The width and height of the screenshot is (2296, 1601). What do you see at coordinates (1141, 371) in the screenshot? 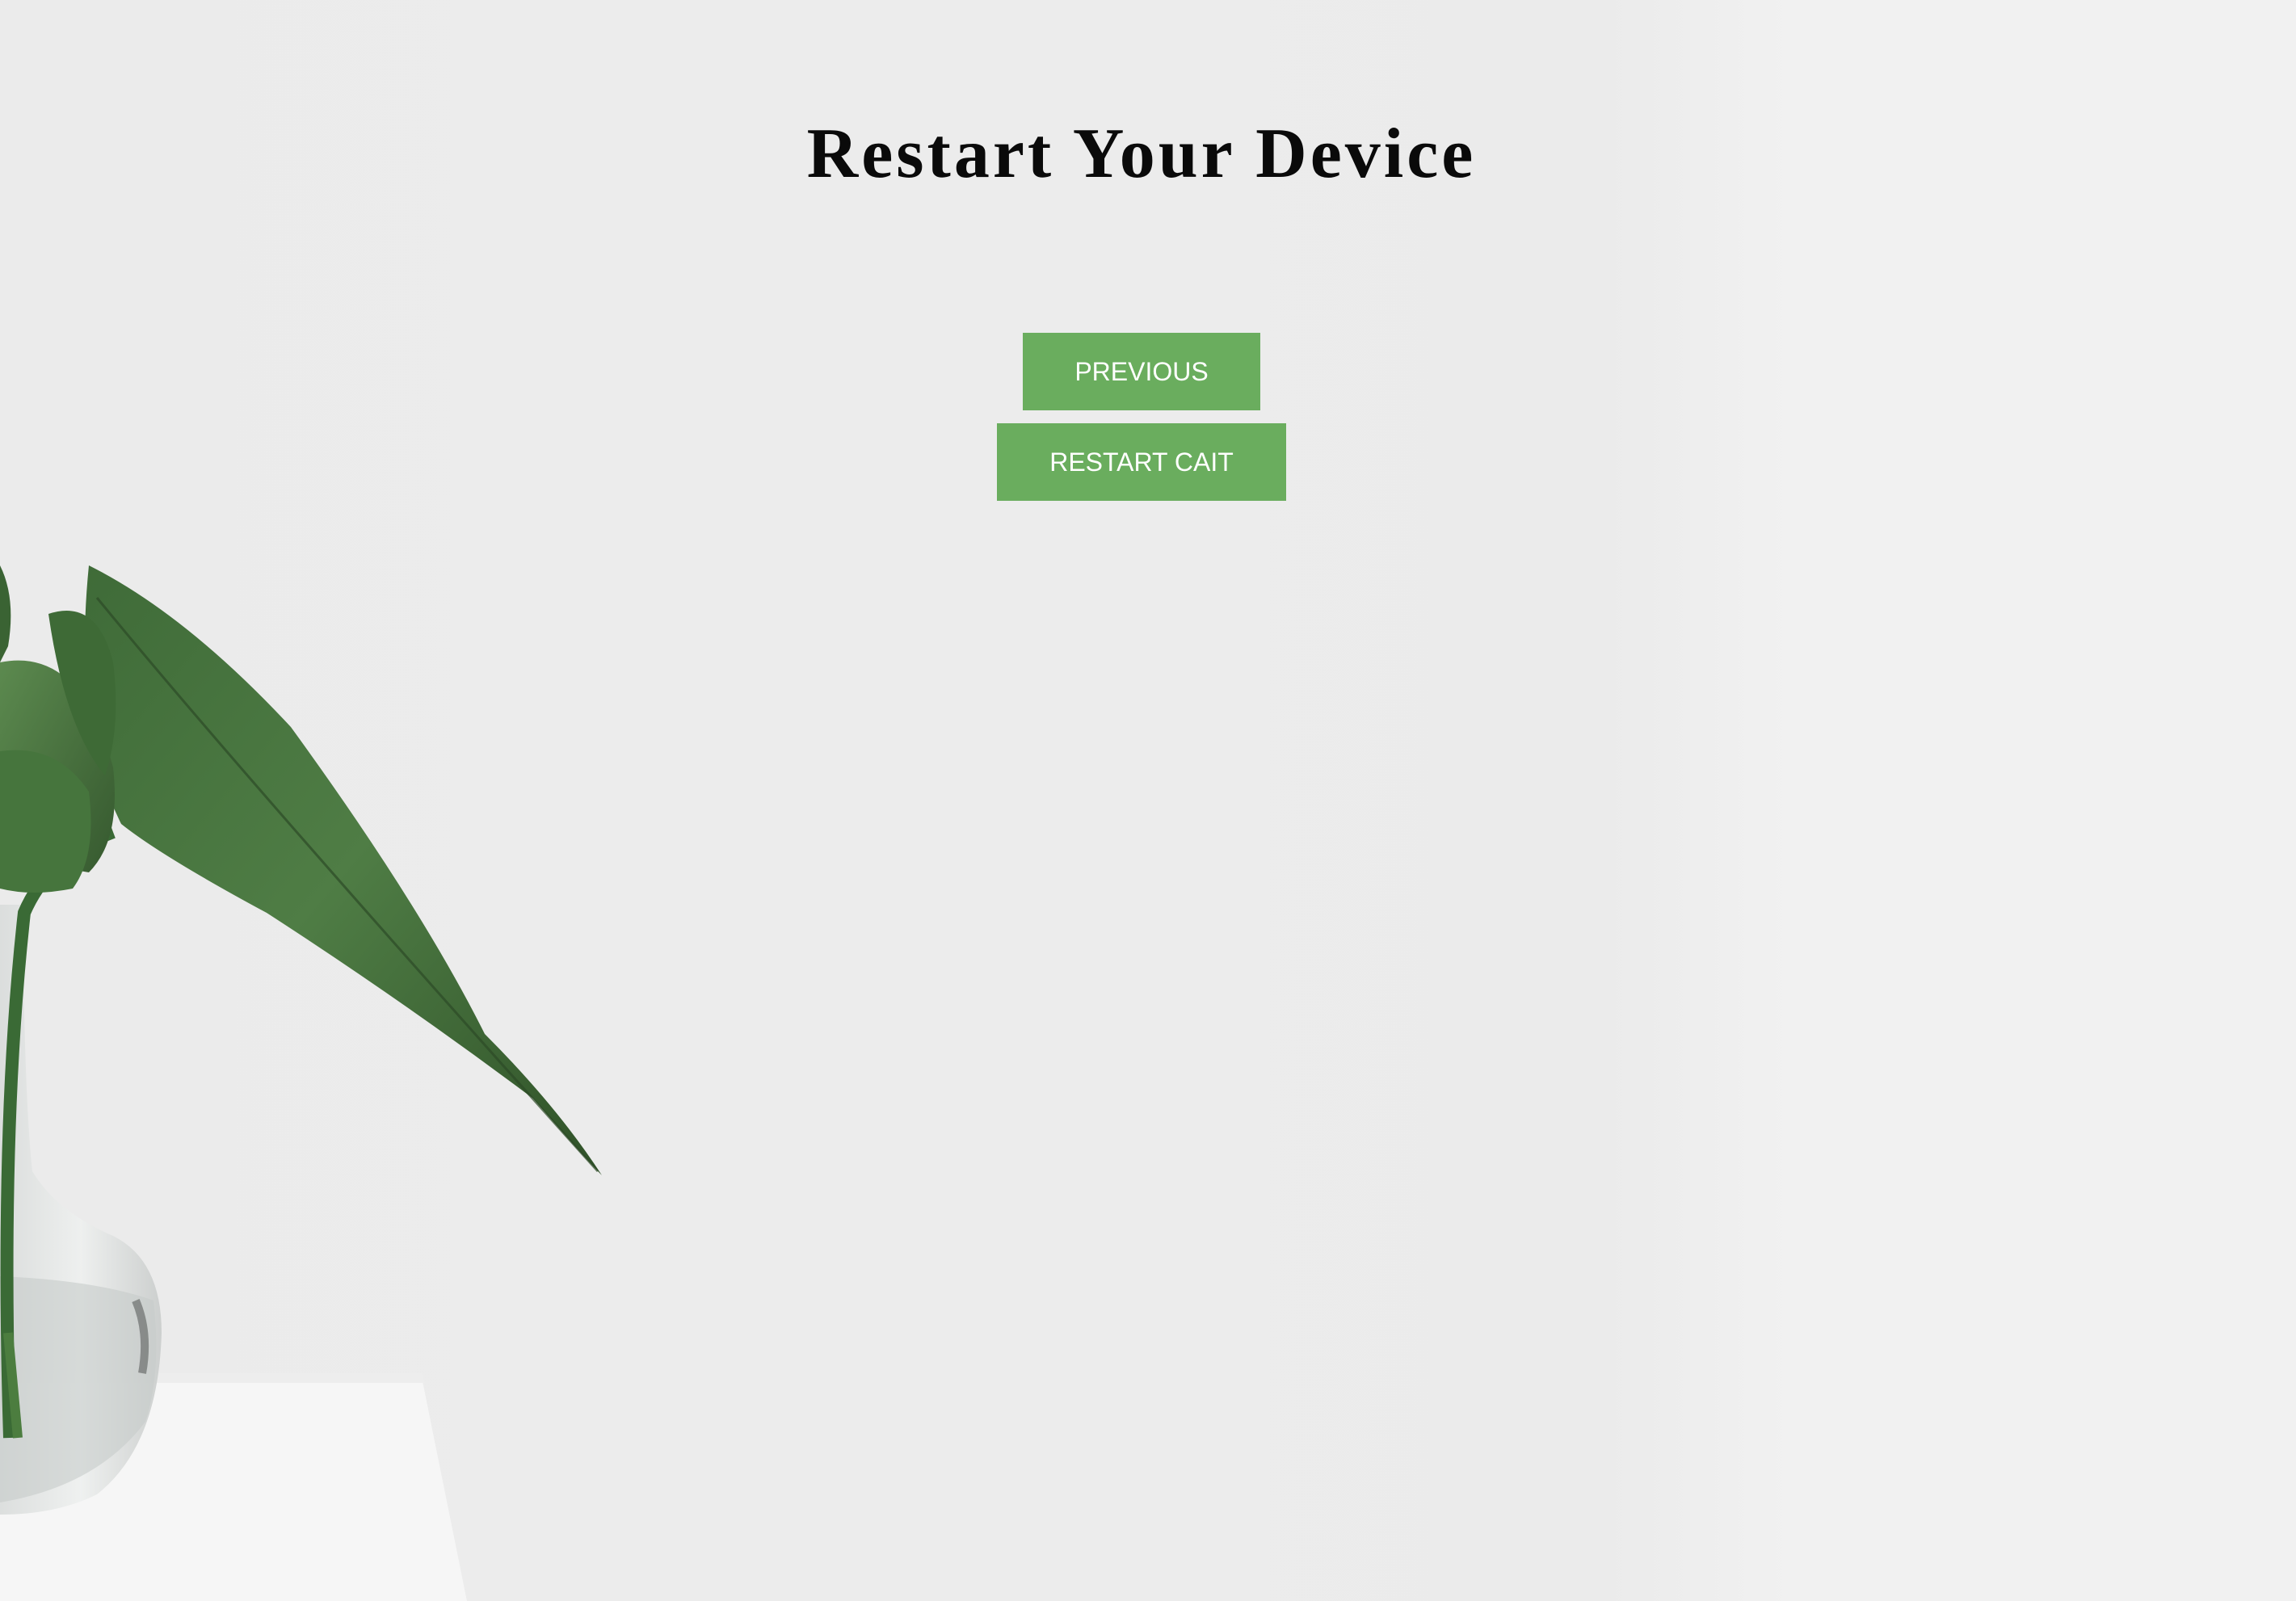
I see `previous-button: PREVIOUS` at bounding box center [1141, 371].